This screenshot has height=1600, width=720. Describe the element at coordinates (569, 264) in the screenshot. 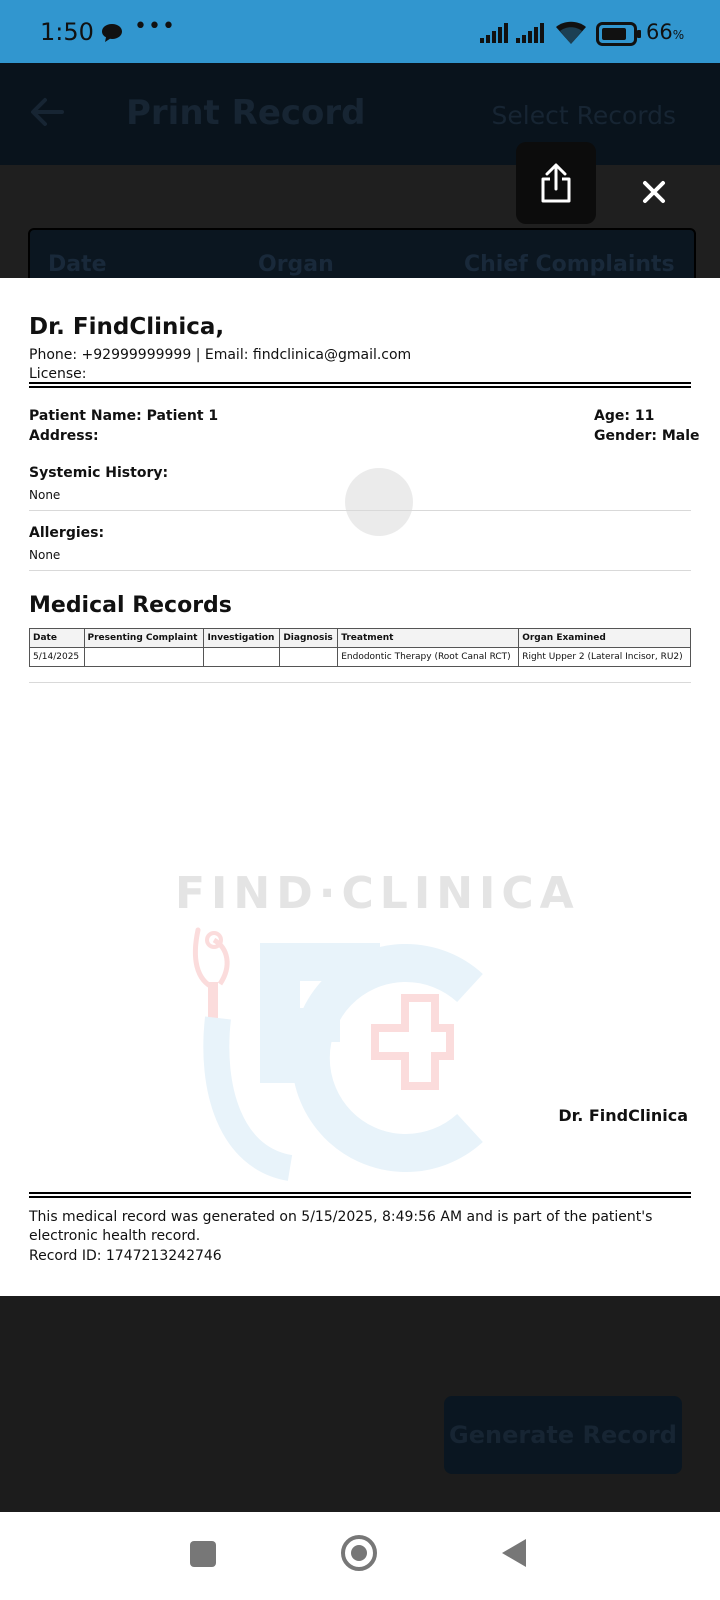

I see `column-chief-complaints: Chief Complaints` at that location.